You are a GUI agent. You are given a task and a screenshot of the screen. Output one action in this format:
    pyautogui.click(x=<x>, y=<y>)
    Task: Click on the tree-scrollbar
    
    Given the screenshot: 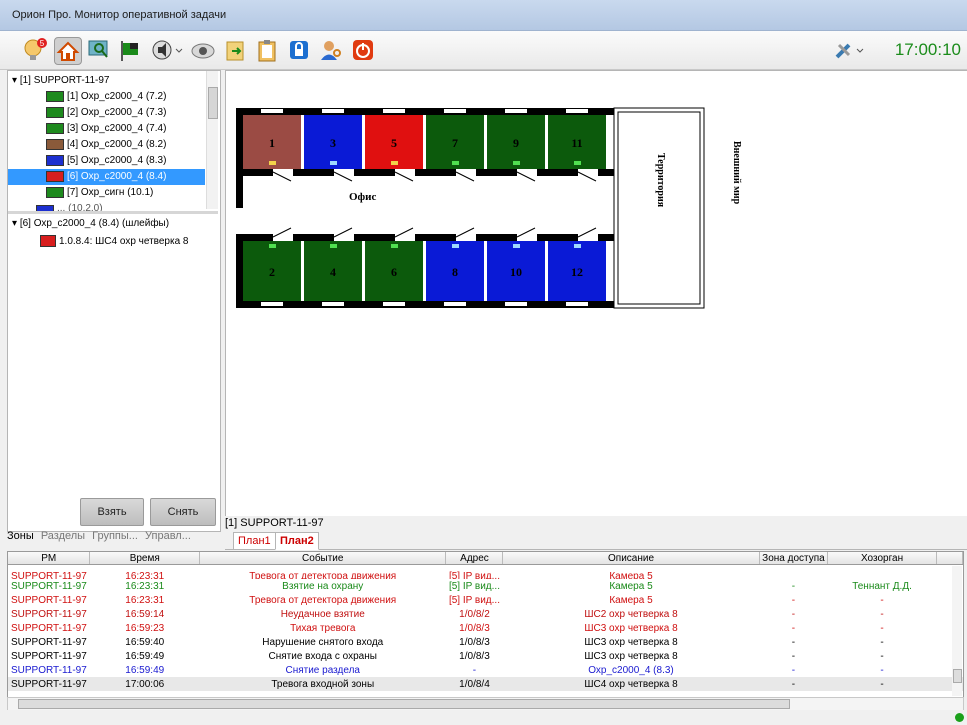 What is the action you would take?
    pyautogui.click(x=212, y=140)
    